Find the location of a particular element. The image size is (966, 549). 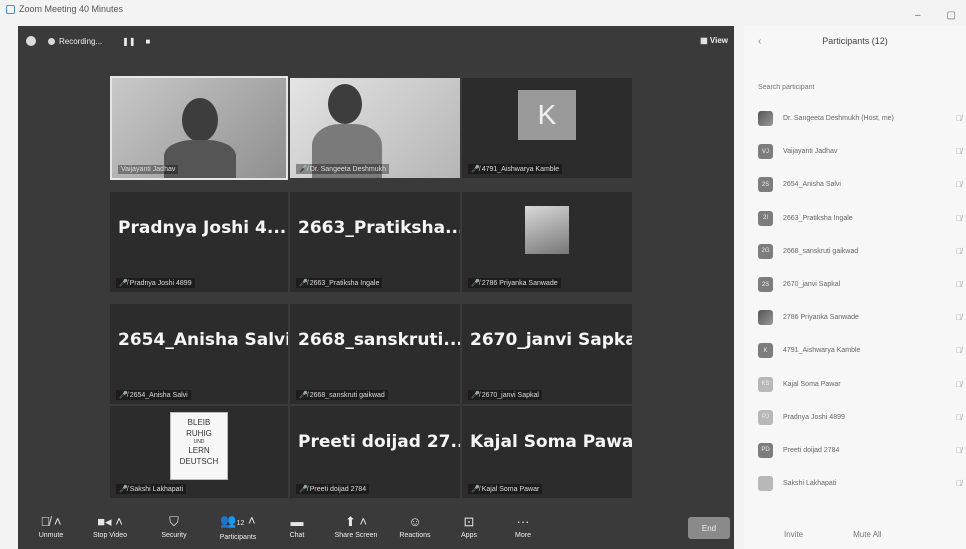

share-screen-button: ⬆ ˄ Share Screen is located at coordinates (356, 527).